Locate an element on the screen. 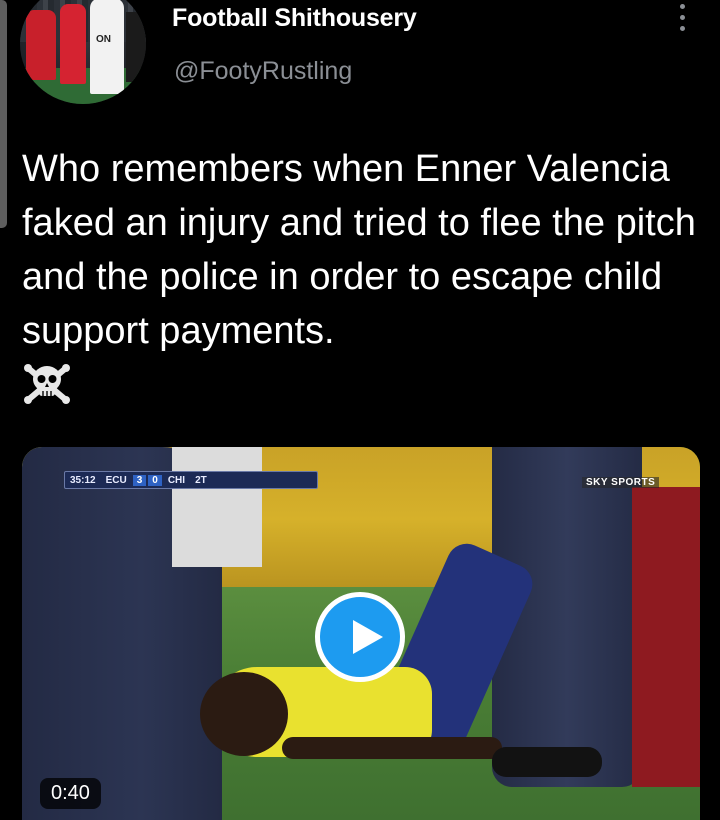 Image resolution: width=720 pixels, height=820 pixels. scoreboard-clock: 35:12 is located at coordinates (83, 480).